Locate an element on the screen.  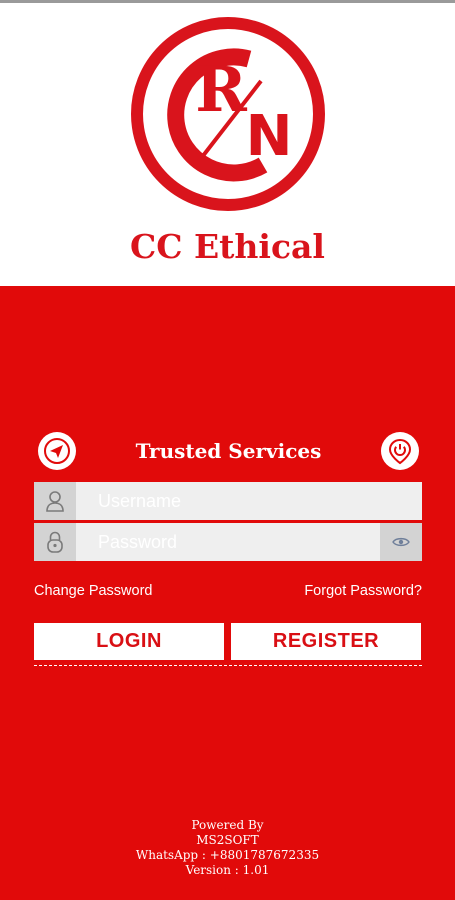
username-field is located at coordinates (228, 501).